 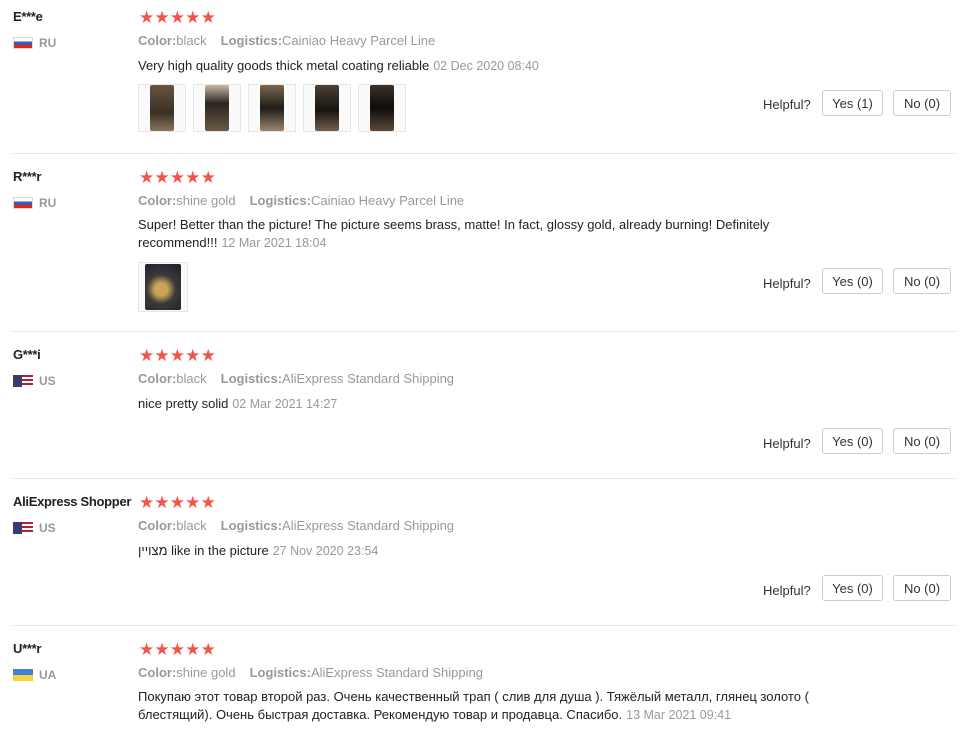 What do you see at coordinates (27, 176) in the screenshot?
I see `reviewer-name: R***r` at bounding box center [27, 176].